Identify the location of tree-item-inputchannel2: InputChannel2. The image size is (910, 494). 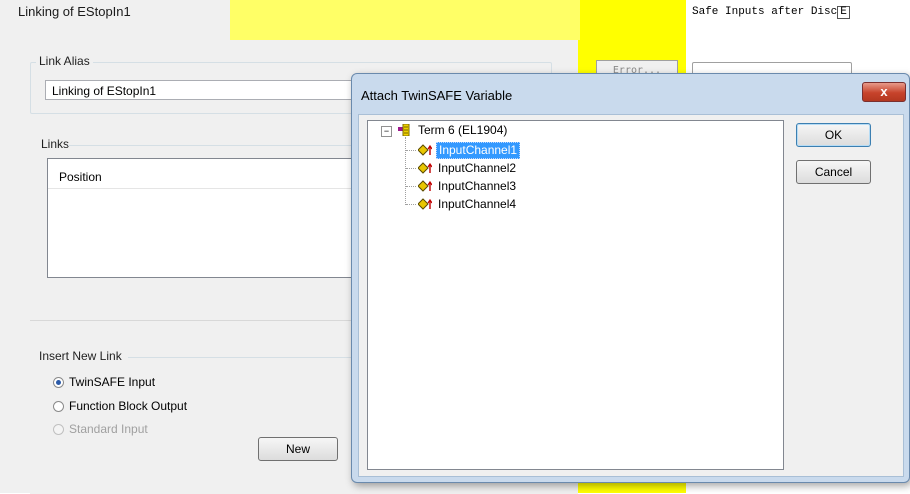
(477, 168).